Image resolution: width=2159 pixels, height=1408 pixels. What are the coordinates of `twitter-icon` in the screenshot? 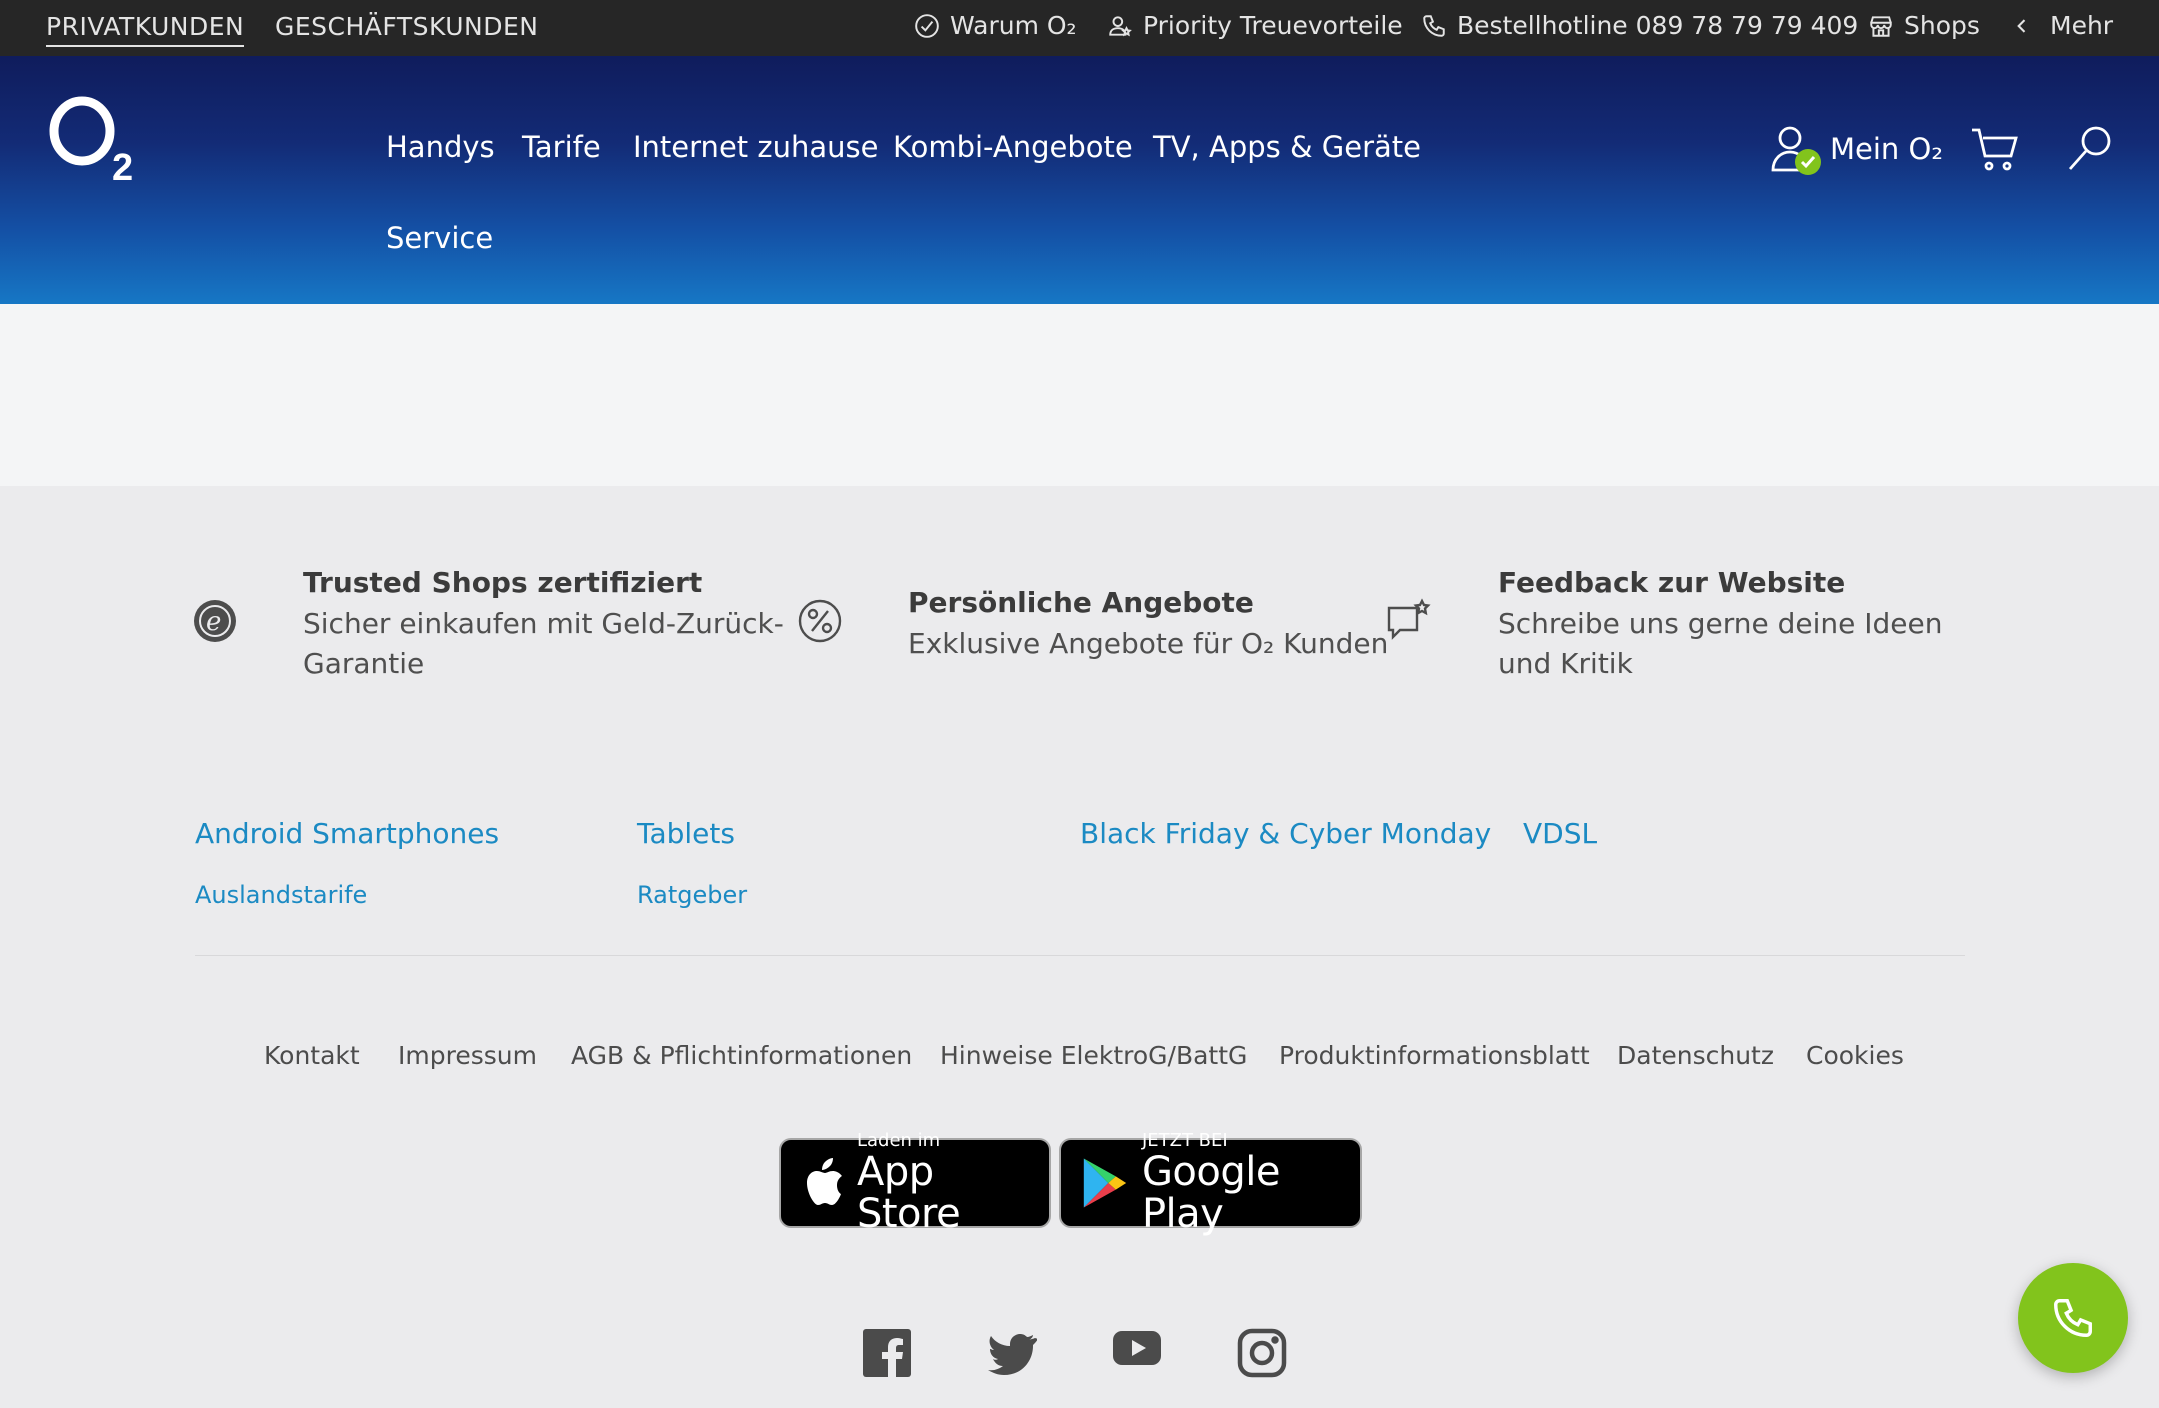 It's located at (1012, 1353).